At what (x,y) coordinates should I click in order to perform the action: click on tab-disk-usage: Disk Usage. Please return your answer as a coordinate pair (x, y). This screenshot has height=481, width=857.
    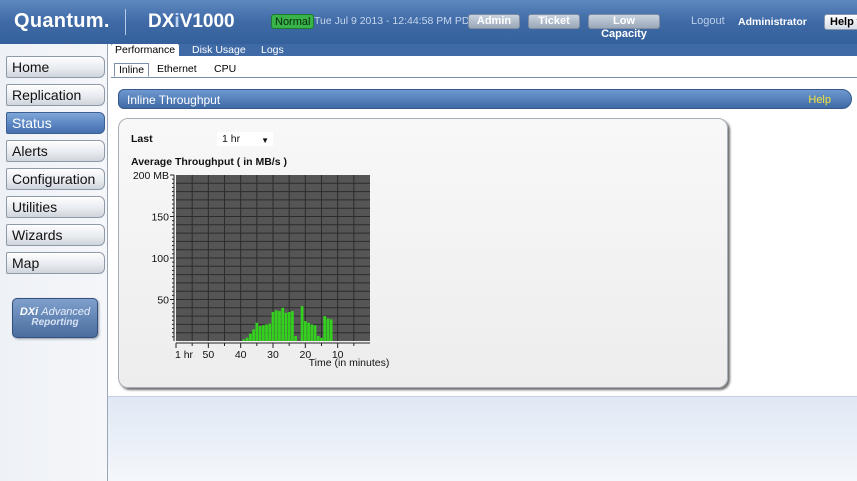
    Looking at the image, I should click on (219, 50).